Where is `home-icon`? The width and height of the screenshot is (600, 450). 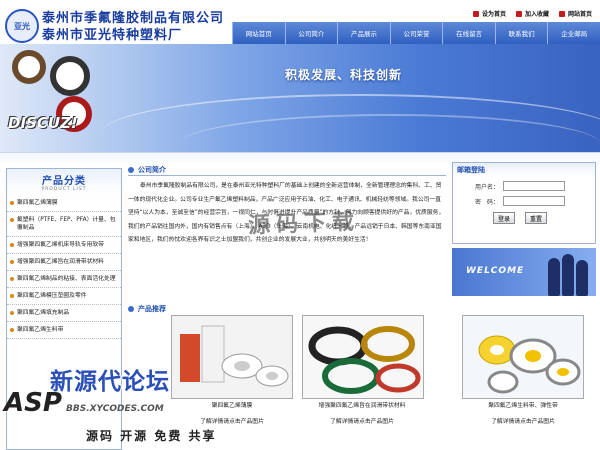
home-icon is located at coordinates (475, 13).